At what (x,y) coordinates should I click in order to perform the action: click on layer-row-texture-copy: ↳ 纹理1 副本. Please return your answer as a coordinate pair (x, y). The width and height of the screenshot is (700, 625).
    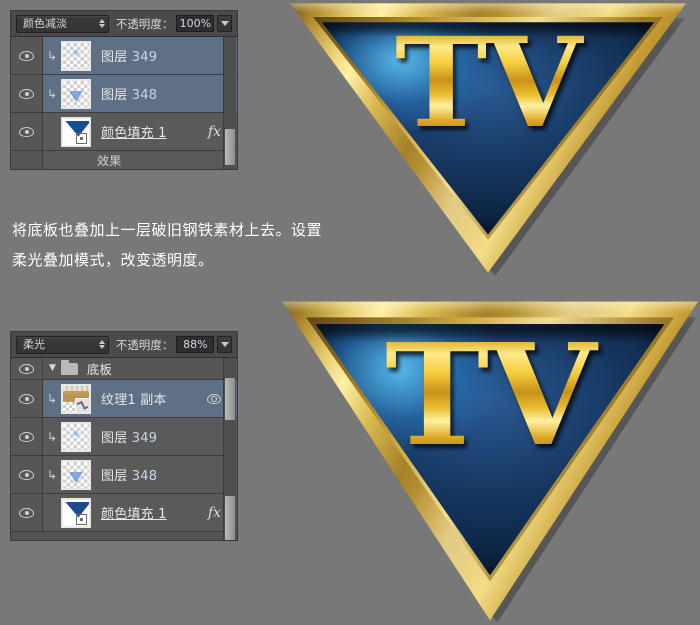
    Looking at the image, I should click on (124, 399).